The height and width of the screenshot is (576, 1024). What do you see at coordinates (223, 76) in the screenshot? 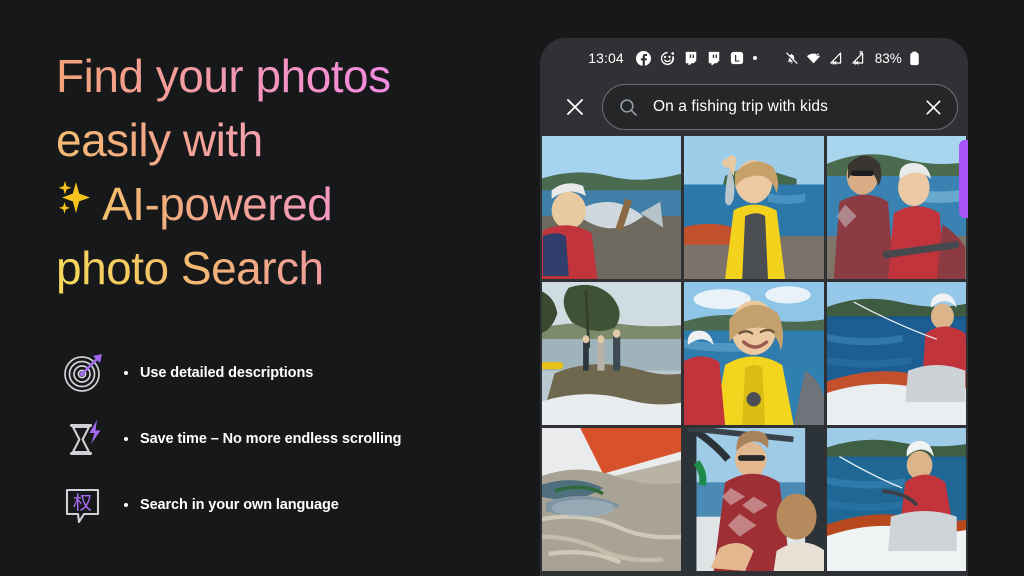
I see `headline-line-1-text: Find your photos` at bounding box center [223, 76].